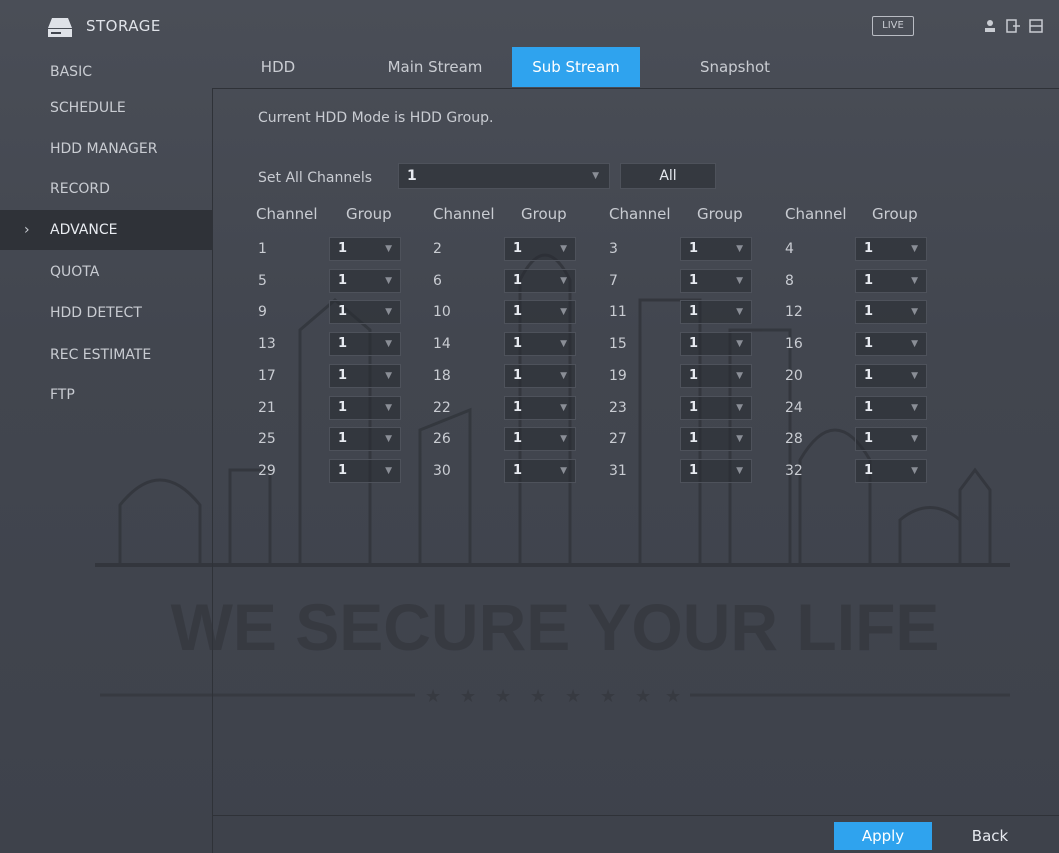 This screenshot has height=853, width=1059. Describe the element at coordinates (84, 230) in the screenshot. I see `sidebar-item-label: ADVANCE` at that location.